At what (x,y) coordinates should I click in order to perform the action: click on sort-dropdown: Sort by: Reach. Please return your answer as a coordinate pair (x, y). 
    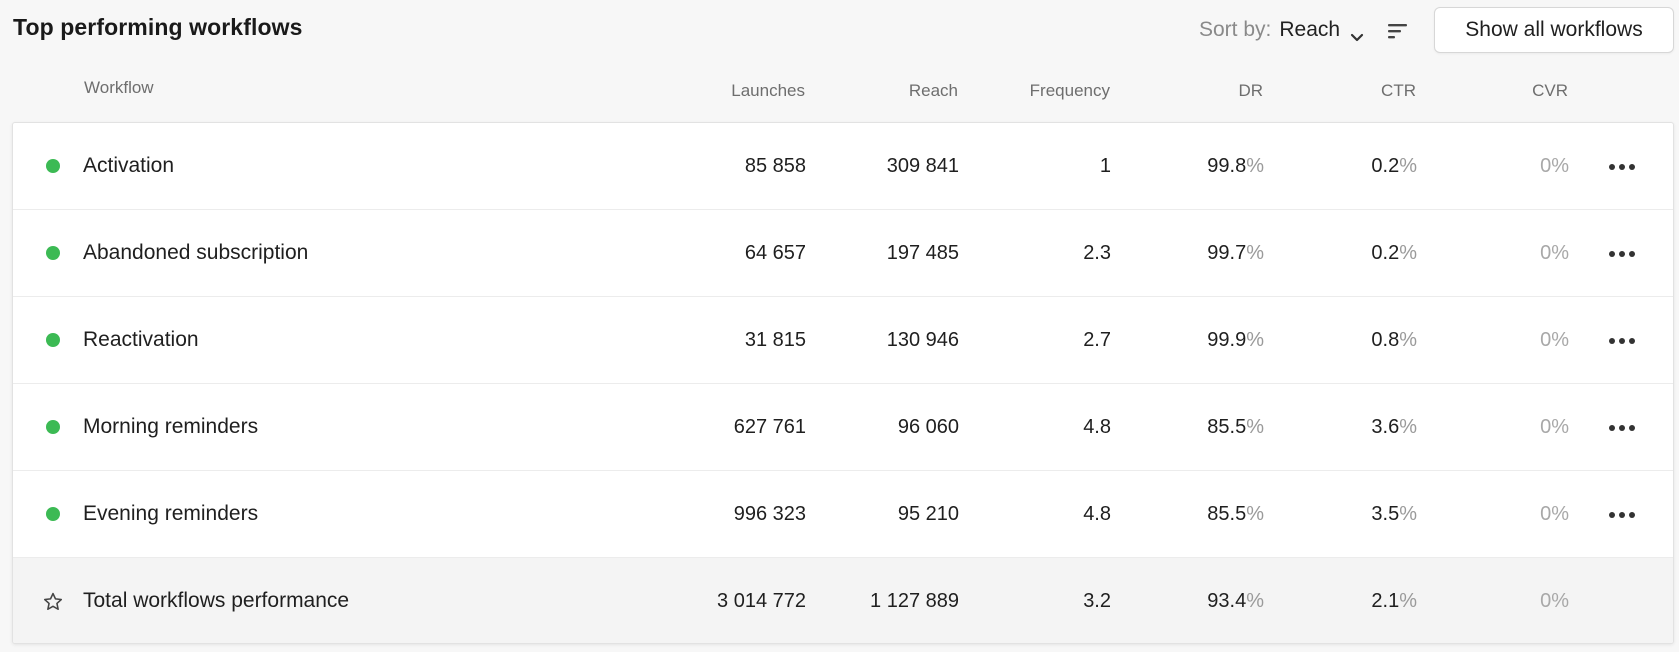
    Looking at the image, I should click on (1281, 30).